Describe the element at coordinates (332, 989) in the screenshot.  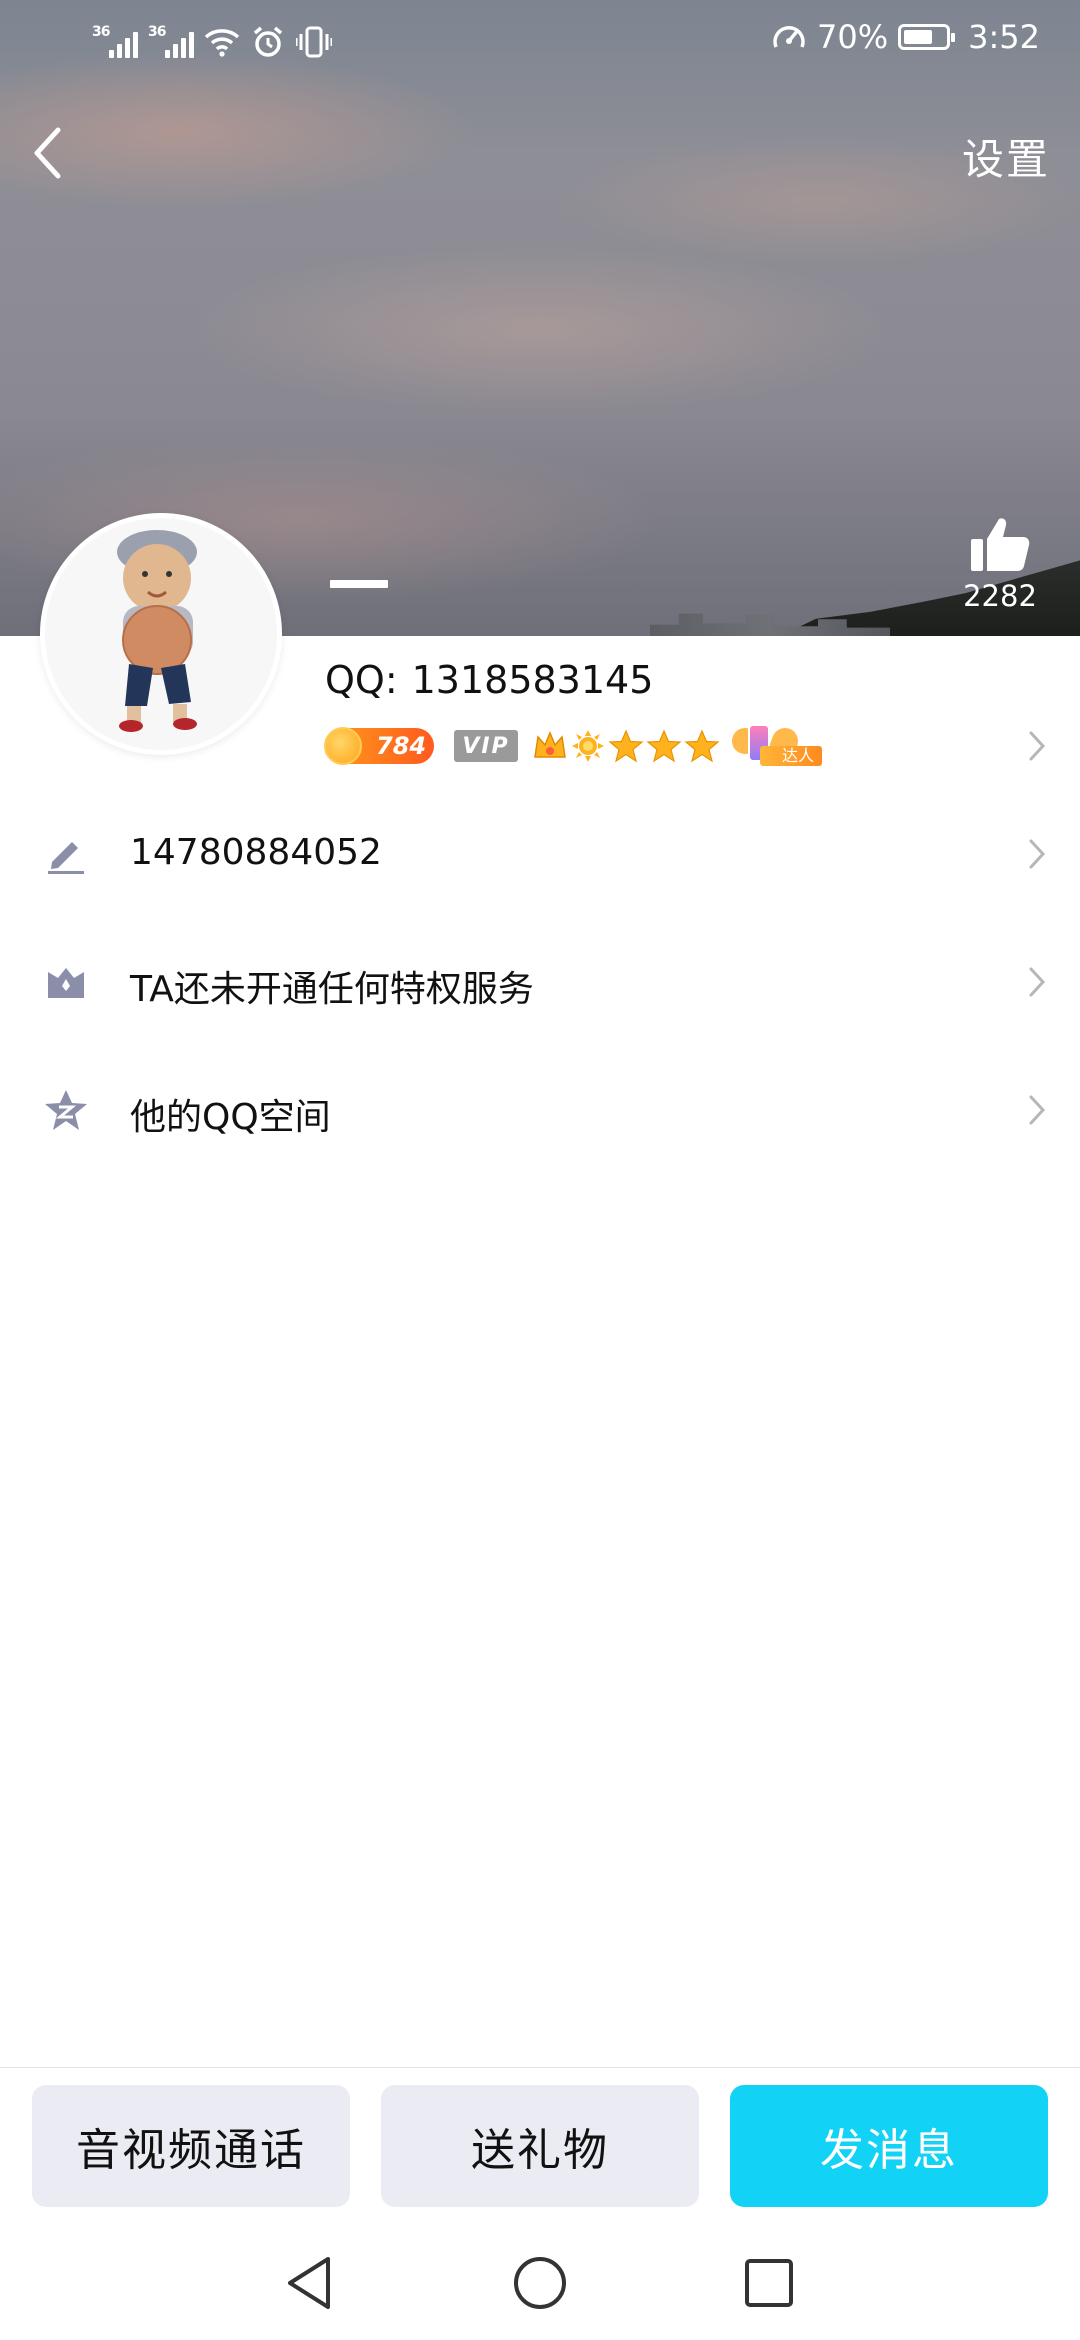
I see `privileges-text: TA还未开通任何特权服务` at that location.